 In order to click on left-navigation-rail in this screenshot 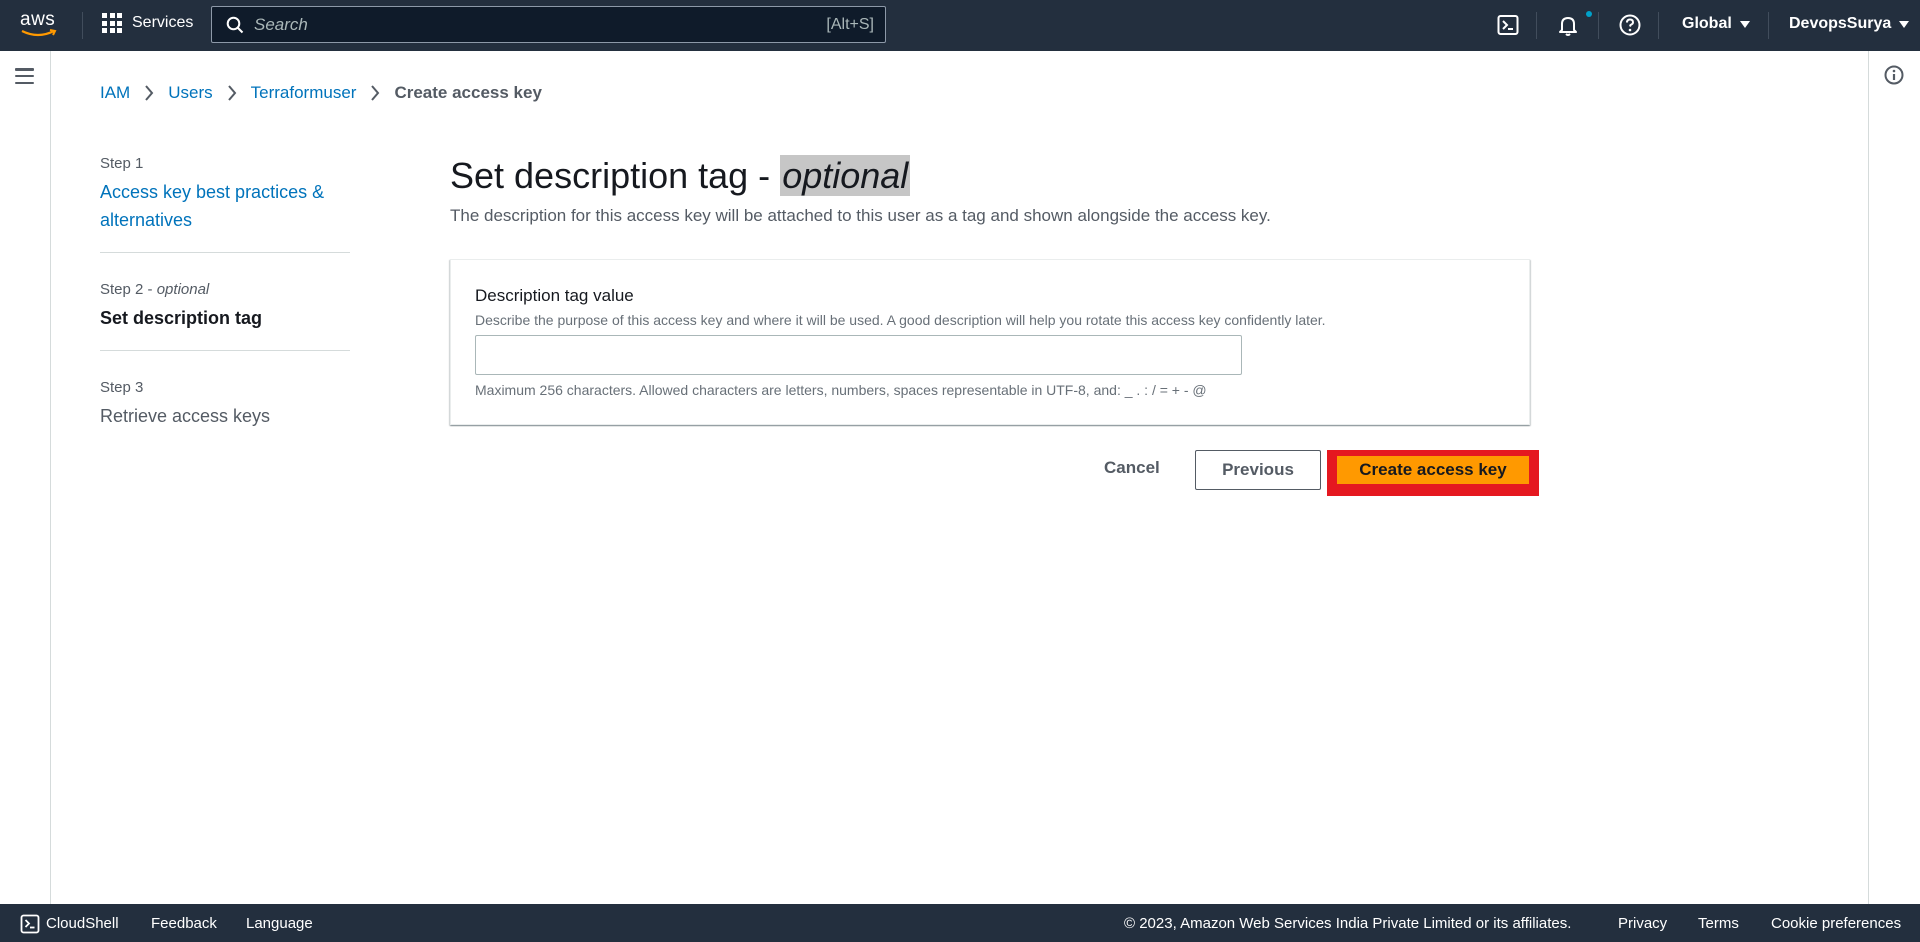, I will do `click(25, 477)`.